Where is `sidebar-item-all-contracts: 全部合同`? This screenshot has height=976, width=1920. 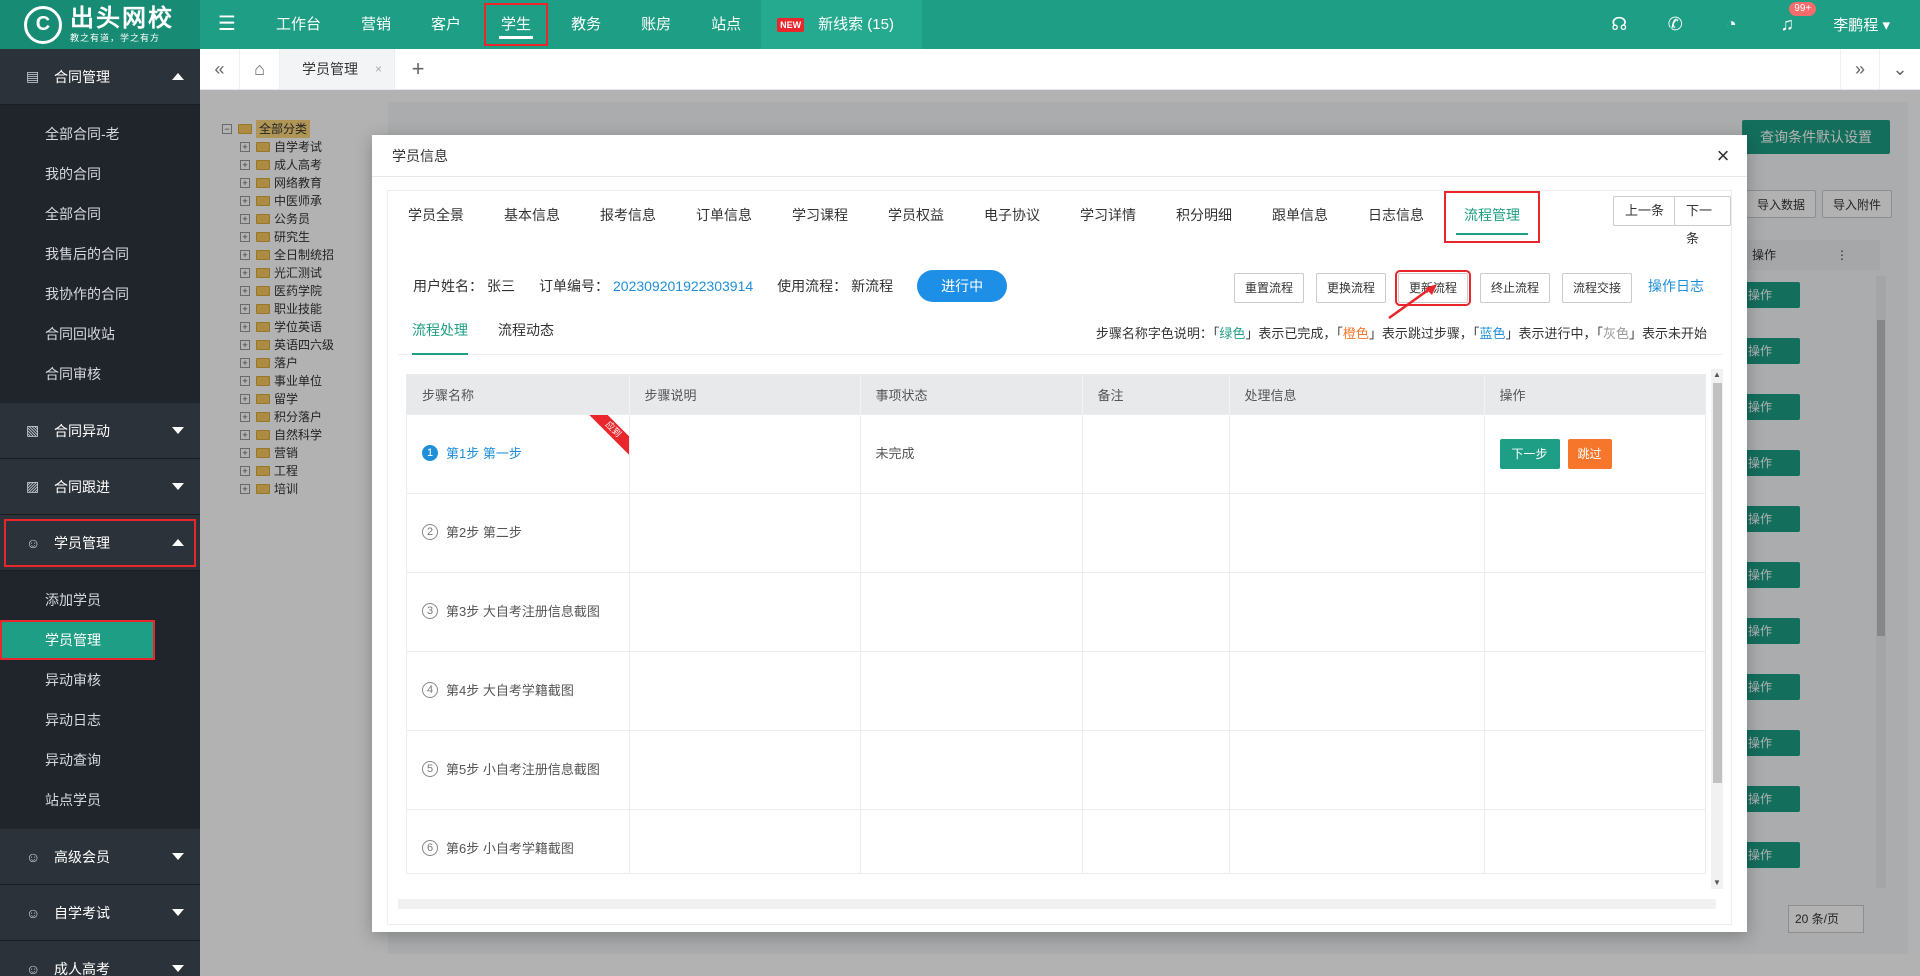
sidebar-item-all-contracts: 全部合同 is located at coordinates (100, 214).